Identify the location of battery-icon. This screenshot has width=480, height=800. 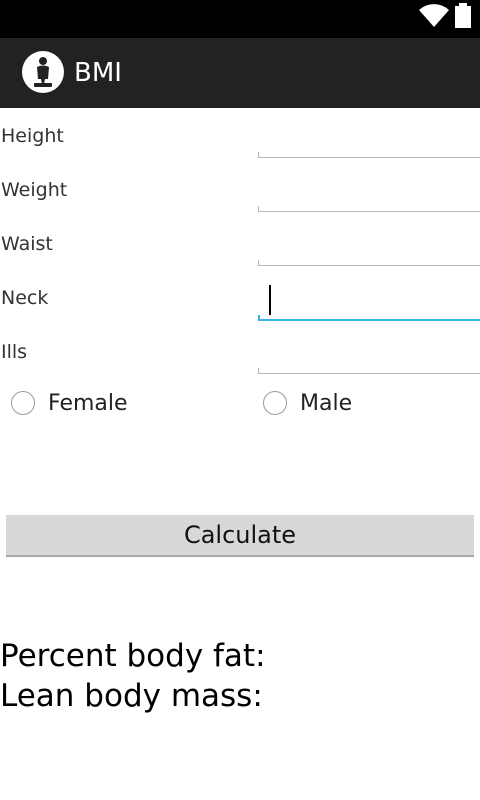
(463, 15).